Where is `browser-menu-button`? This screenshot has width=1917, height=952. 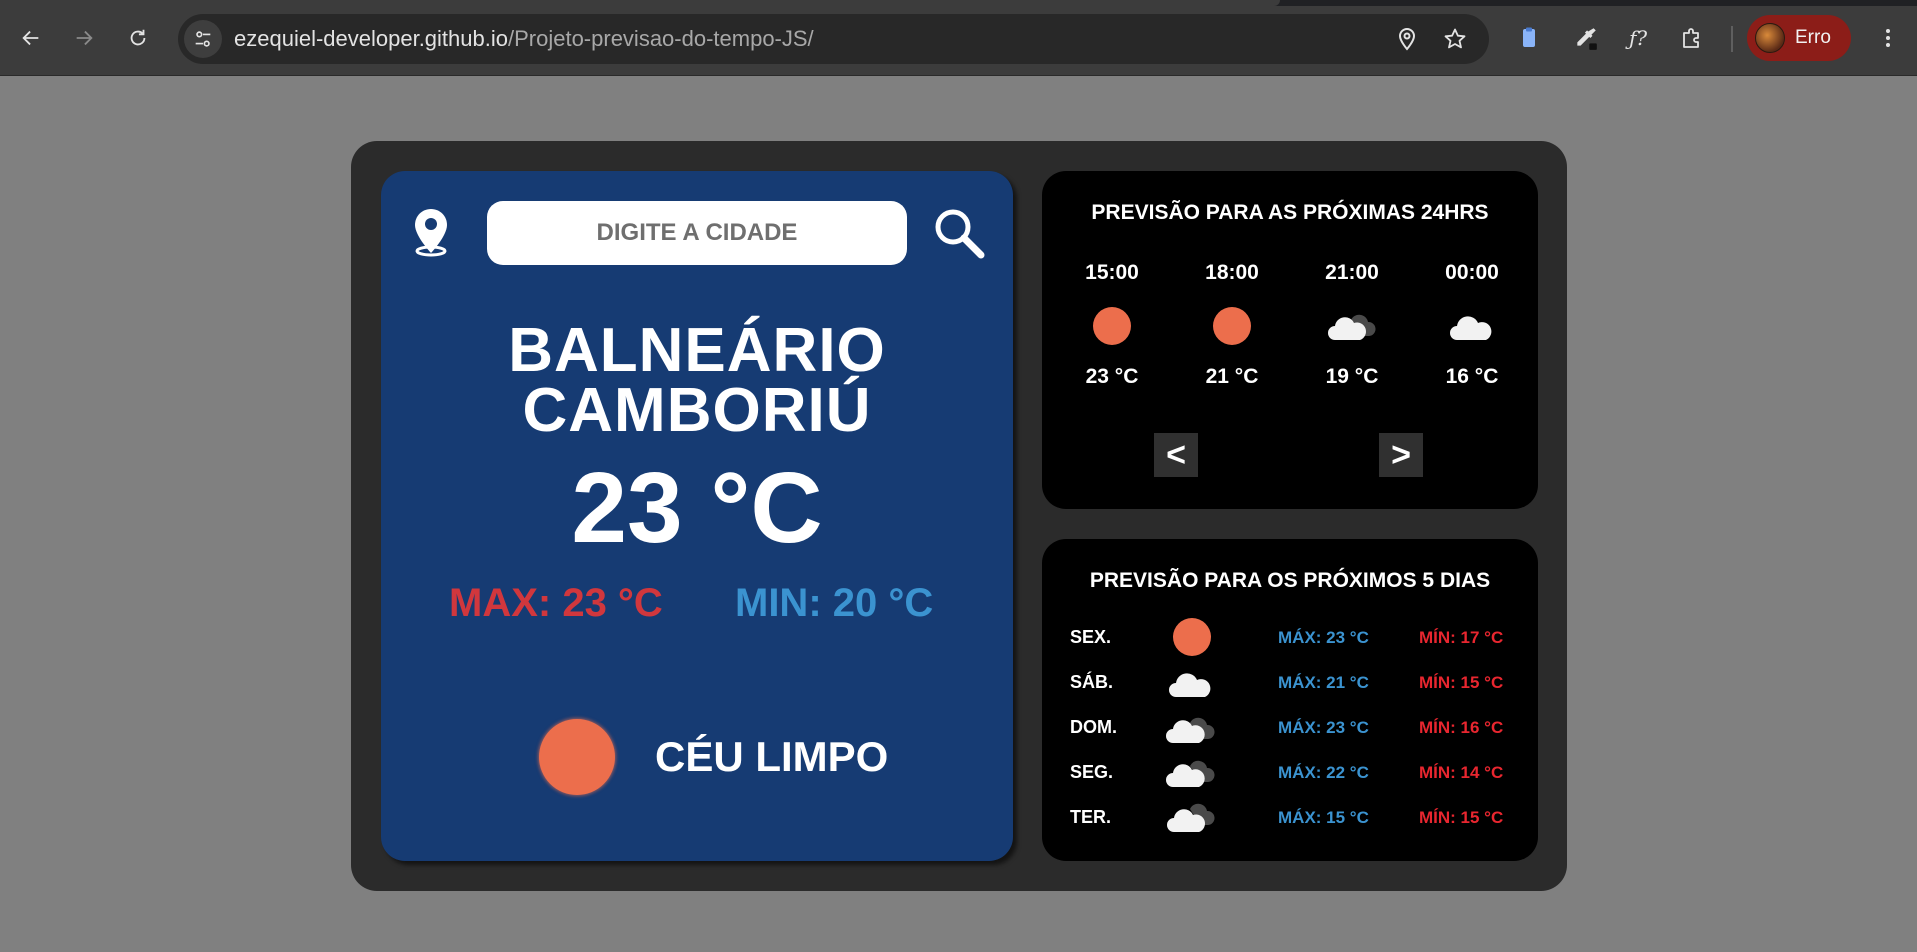 browser-menu-button is located at coordinates (1888, 38).